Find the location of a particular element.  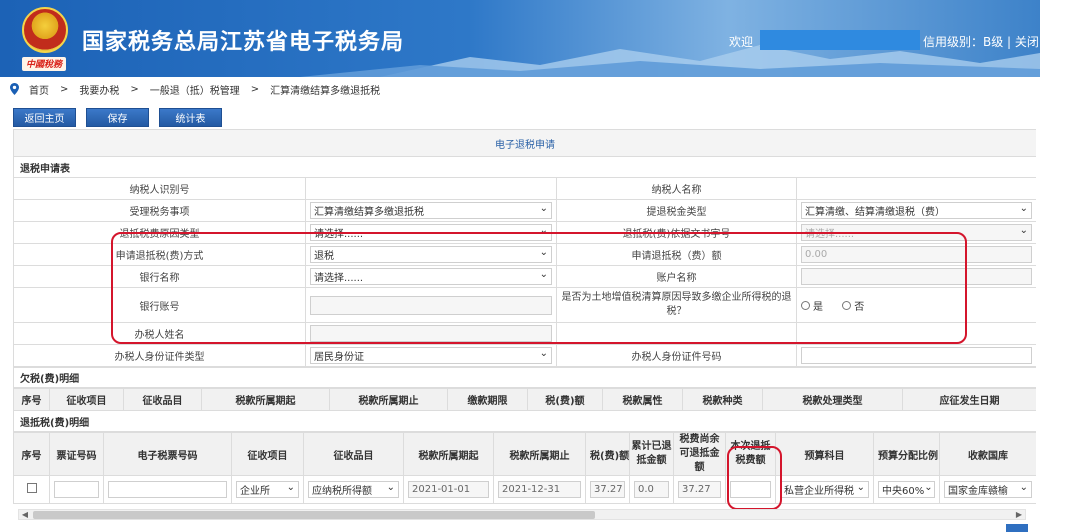

remaining-amount-field: 37.27 is located at coordinates (699, 489).